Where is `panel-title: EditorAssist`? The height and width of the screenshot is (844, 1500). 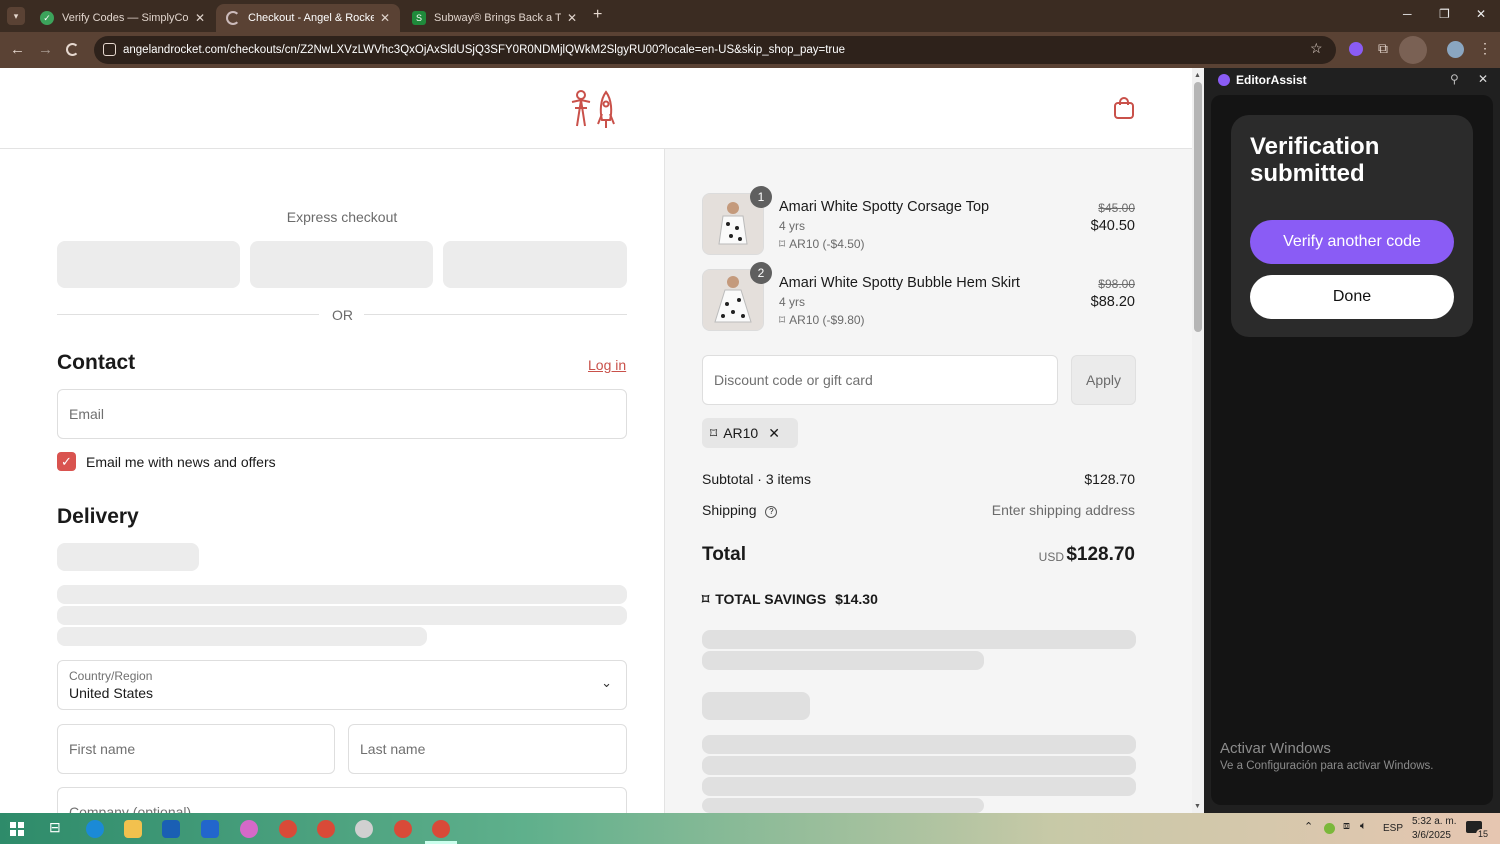
panel-title: EditorAssist is located at coordinates (1271, 80).